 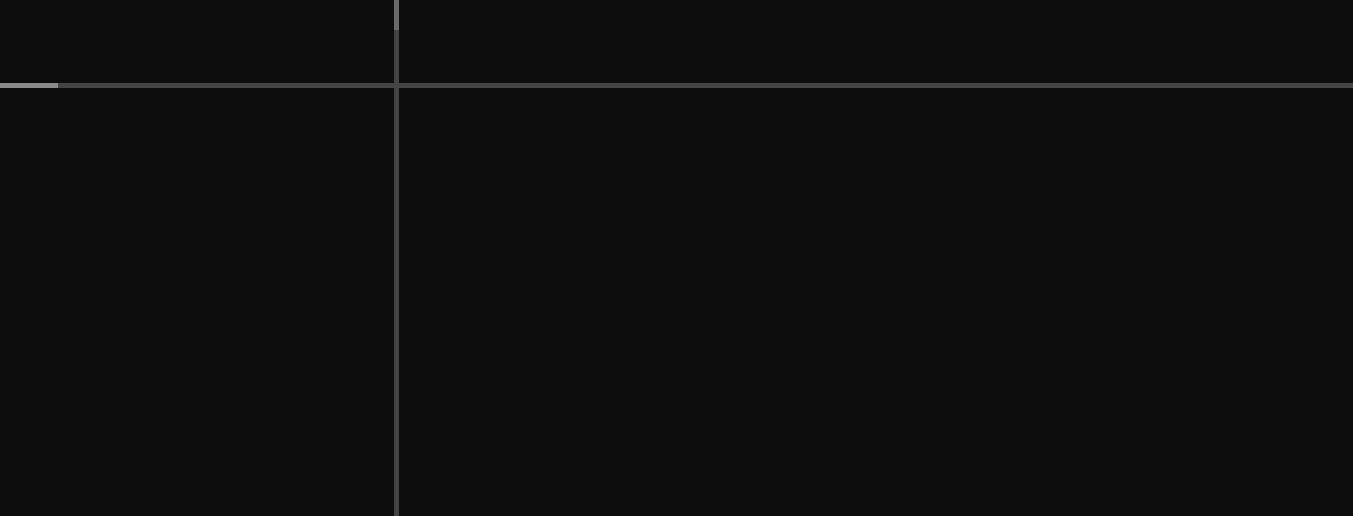 I want to click on frozen-rows-divider, so click(x=676, y=85).